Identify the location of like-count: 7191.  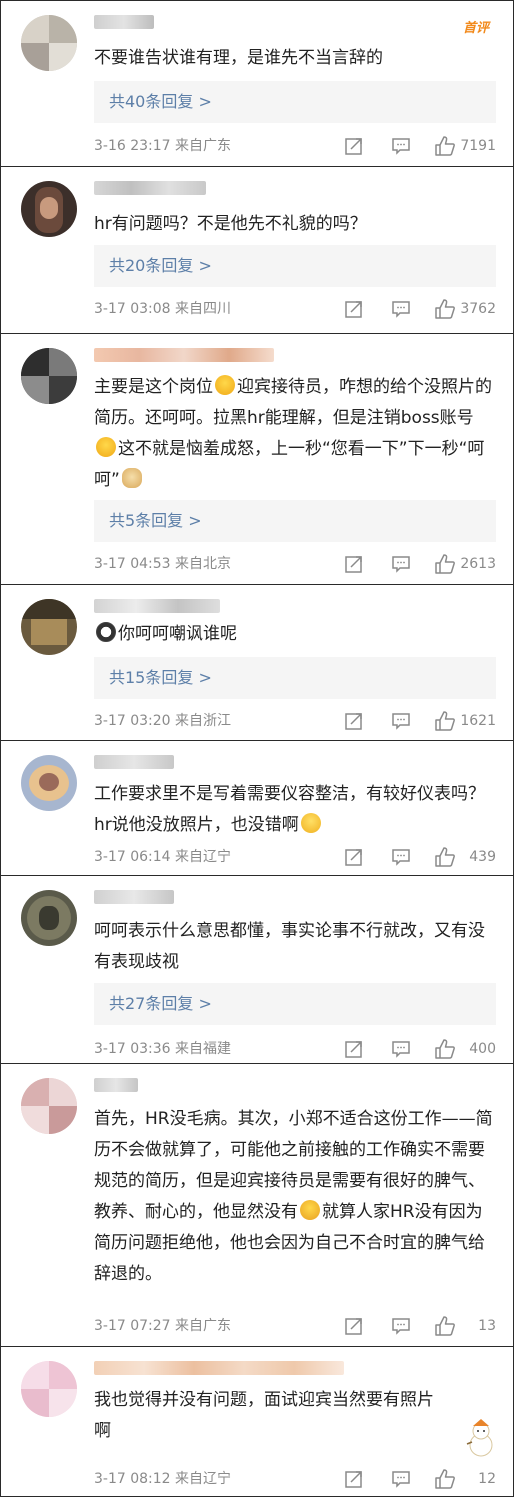
(478, 146).